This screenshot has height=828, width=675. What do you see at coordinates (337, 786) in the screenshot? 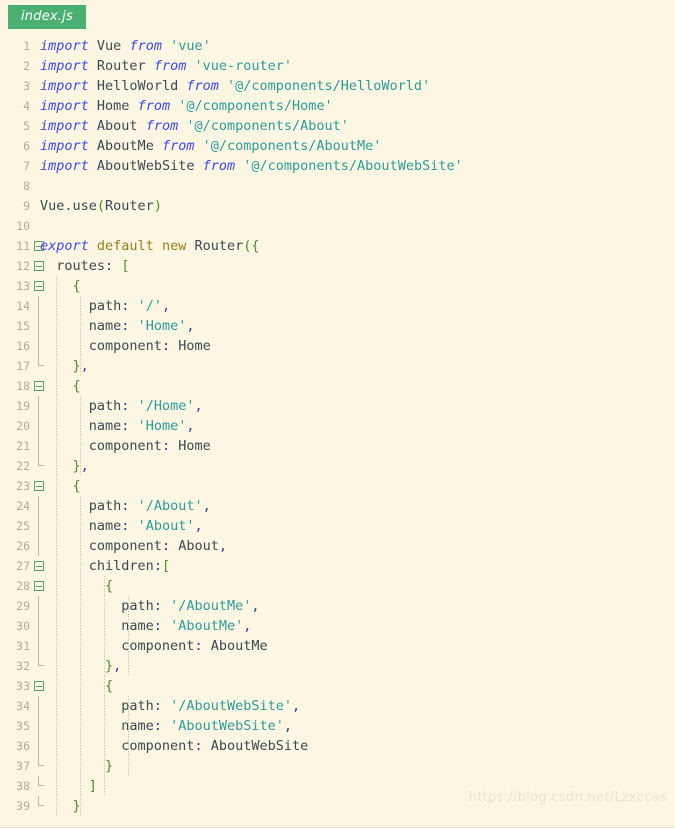
I see `code-line: 38 ]` at bounding box center [337, 786].